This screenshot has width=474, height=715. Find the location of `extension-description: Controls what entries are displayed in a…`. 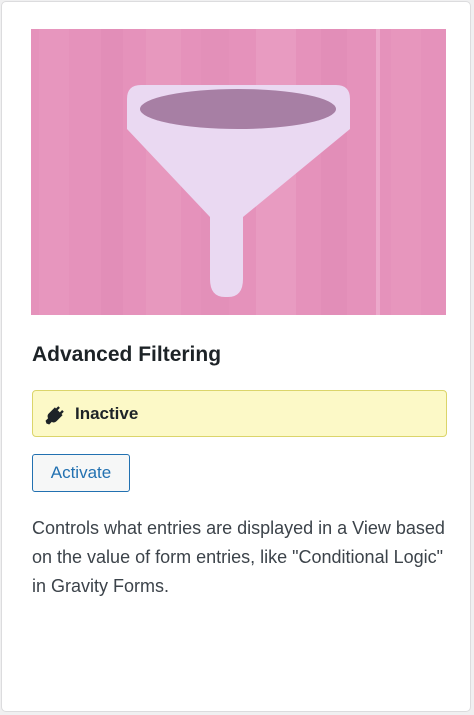

extension-description: Controls what entries are displayed in a… is located at coordinates (238, 557).